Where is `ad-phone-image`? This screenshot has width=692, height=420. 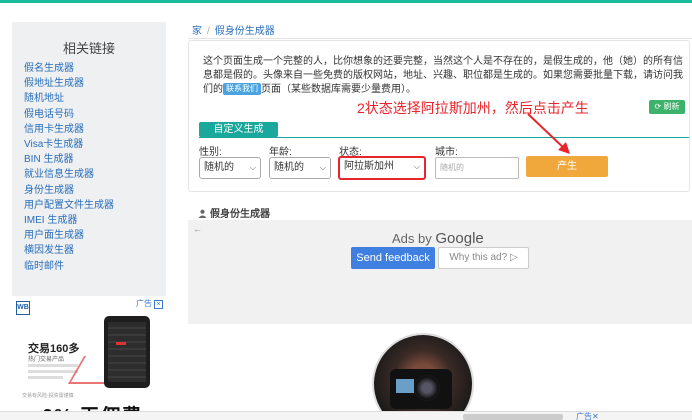
ad-phone-image is located at coordinates (127, 352).